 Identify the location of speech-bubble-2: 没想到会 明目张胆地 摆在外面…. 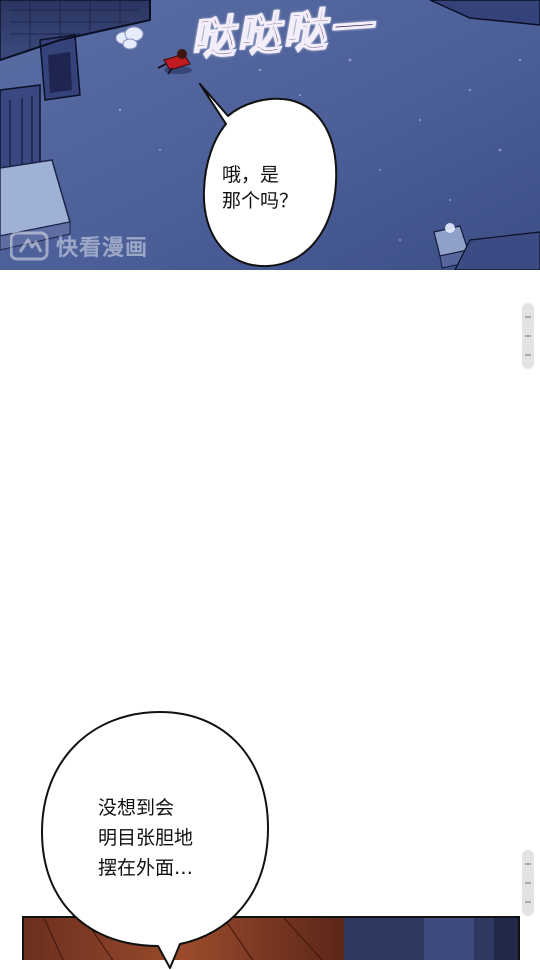
(155, 835).